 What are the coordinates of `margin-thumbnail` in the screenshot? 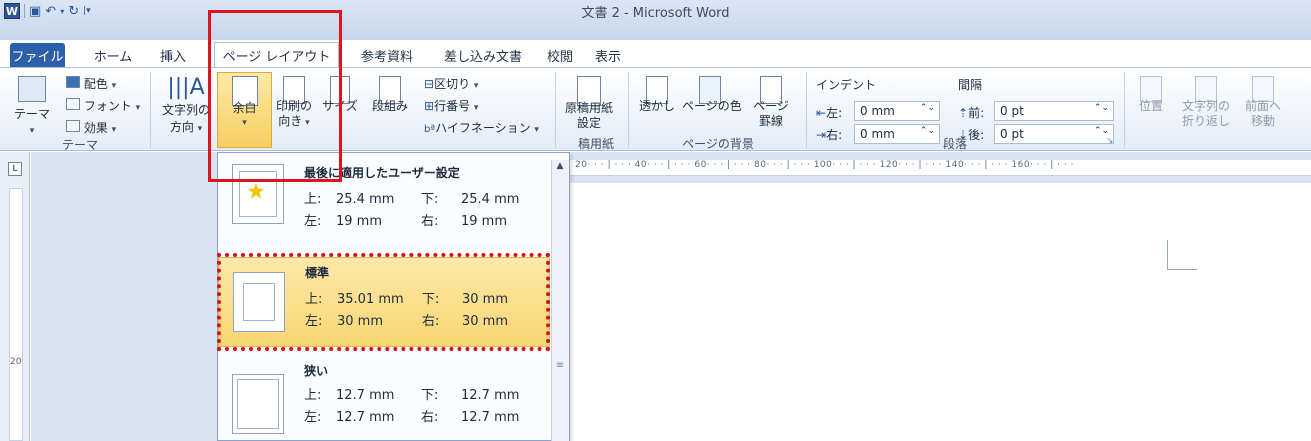 It's located at (258, 404).